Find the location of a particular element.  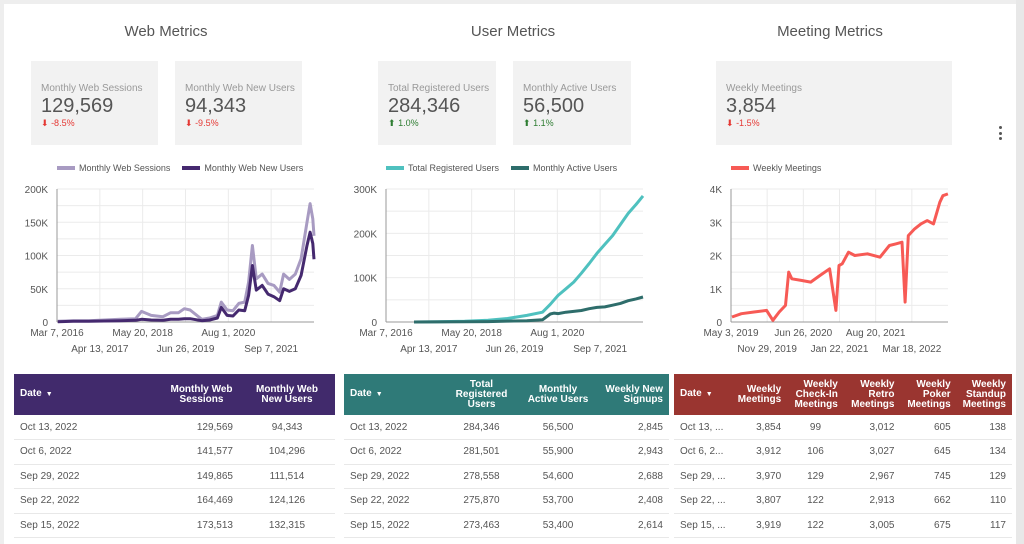

more-vertical-icon is located at coordinates (1000, 133).